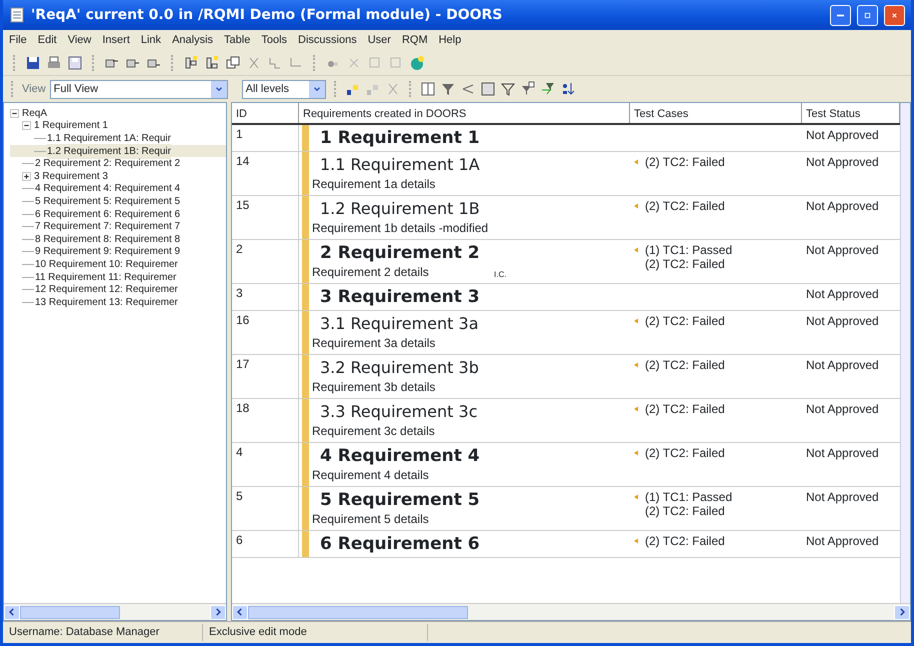 This screenshot has width=914, height=646. What do you see at coordinates (374, 185) in the screenshot?
I see `requirement-text: Requirement 1a details` at bounding box center [374, 185].